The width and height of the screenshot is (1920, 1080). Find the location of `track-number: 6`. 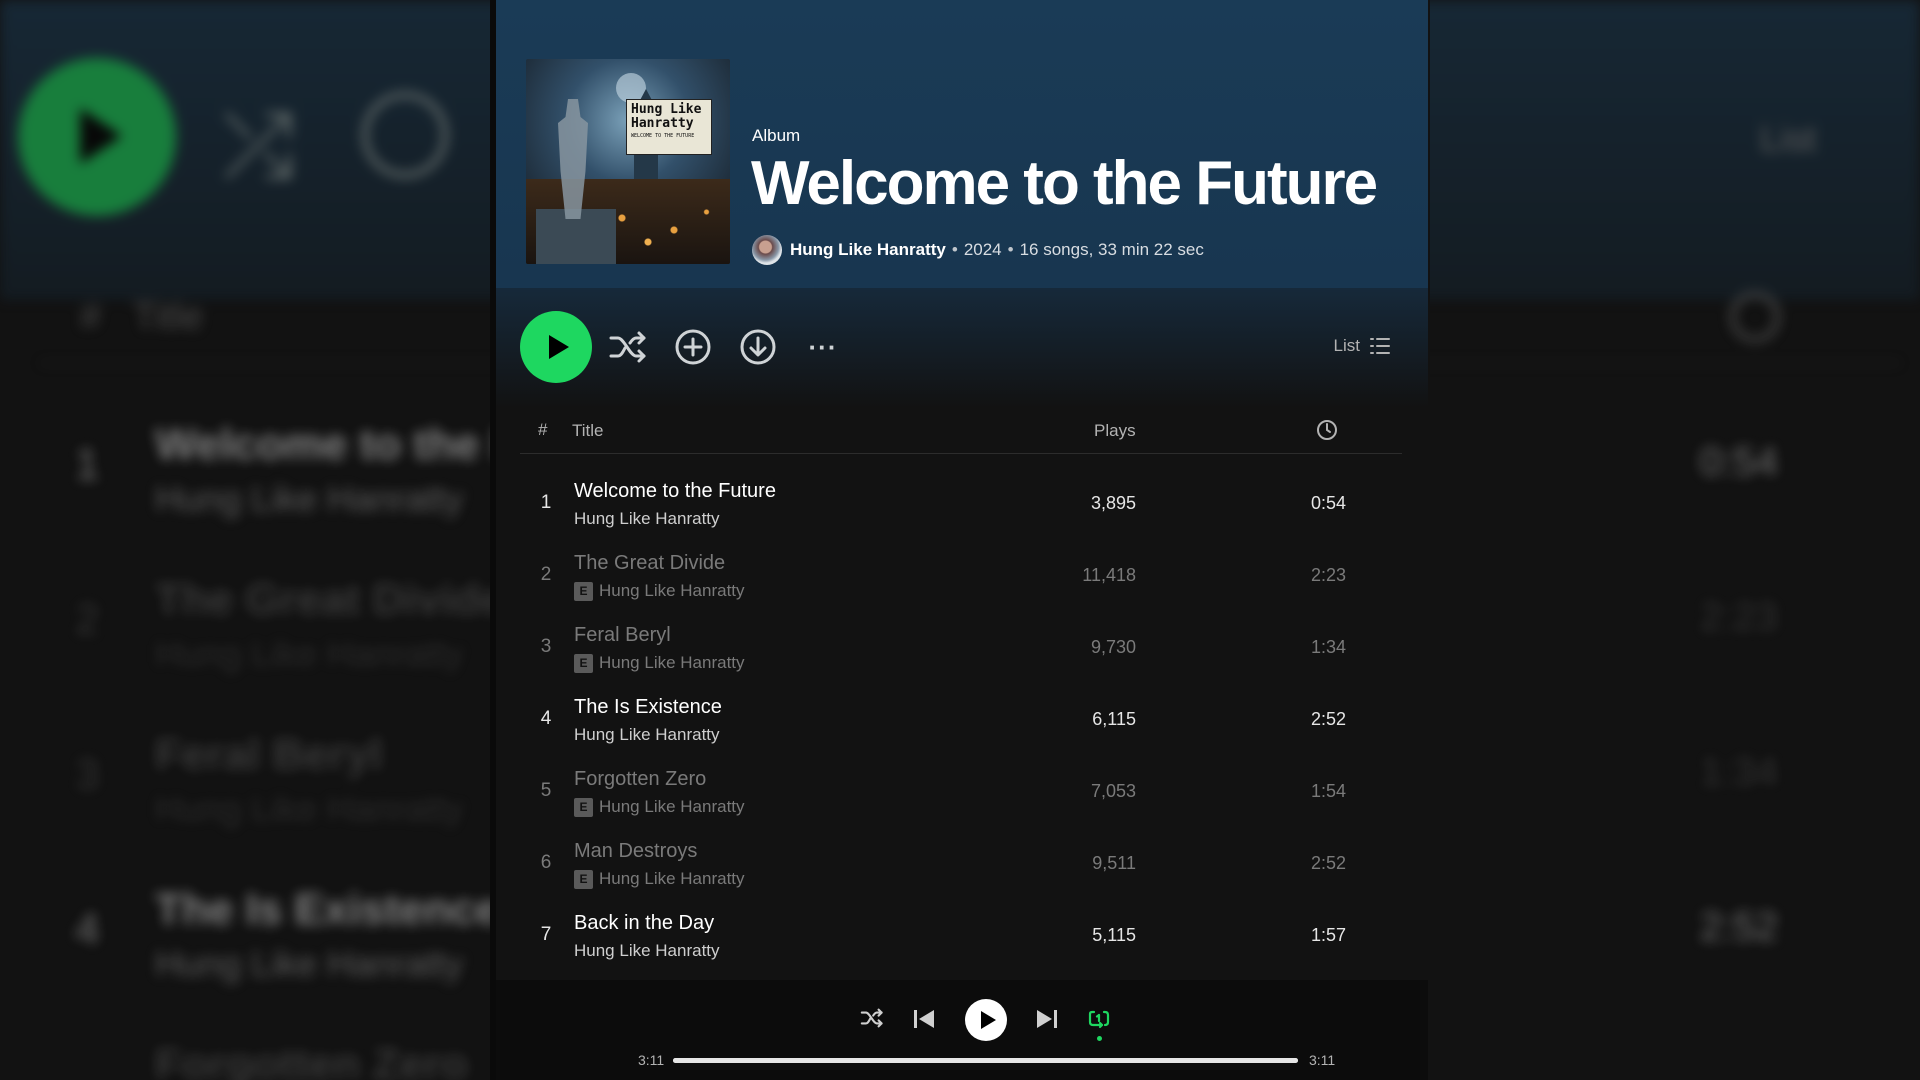

track-number: 6 is located at coordinates (546, 862).